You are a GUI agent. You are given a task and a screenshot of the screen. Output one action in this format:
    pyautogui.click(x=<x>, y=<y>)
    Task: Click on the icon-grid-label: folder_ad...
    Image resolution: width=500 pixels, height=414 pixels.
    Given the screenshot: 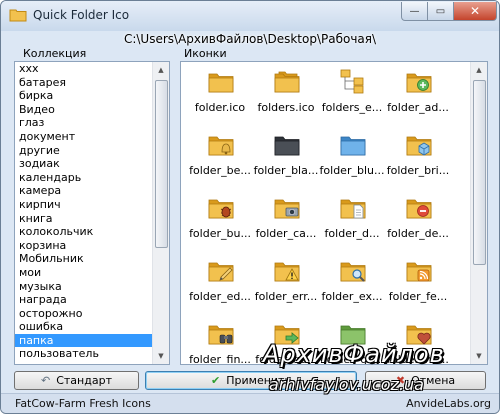 What is the action you would take?
    pyautogui.click(x=418, y=107)
    